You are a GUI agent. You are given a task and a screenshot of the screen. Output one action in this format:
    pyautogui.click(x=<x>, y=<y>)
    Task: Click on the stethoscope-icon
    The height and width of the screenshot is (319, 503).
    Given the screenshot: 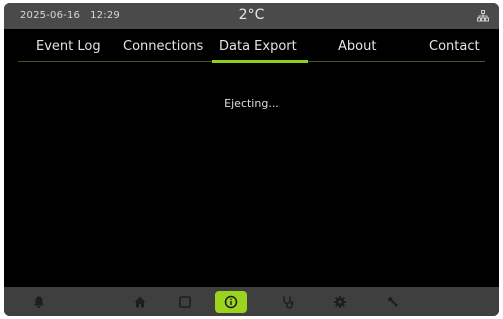 What is the action you would take?
    pyautogui.click(x=288, y=302)
    